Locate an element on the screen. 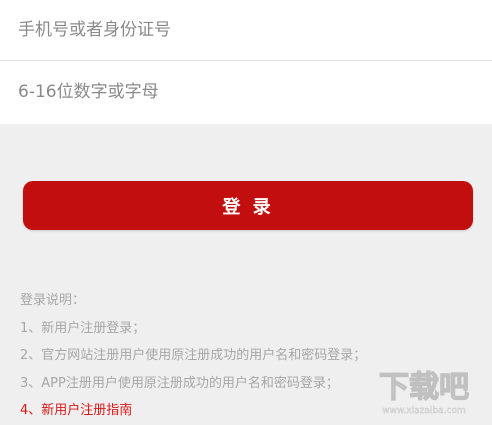  password-field-row is located at coordinates (246, 92).